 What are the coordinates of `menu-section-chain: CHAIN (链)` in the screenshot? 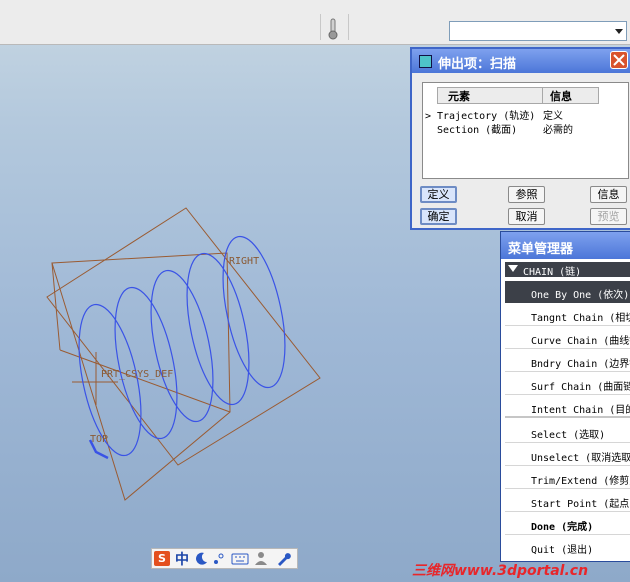 It's located at (567, 270).